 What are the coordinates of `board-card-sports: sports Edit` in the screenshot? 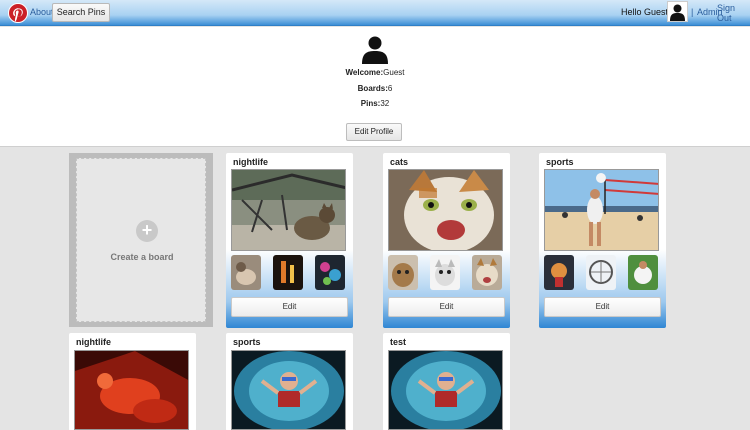 It's located at (602, 240).